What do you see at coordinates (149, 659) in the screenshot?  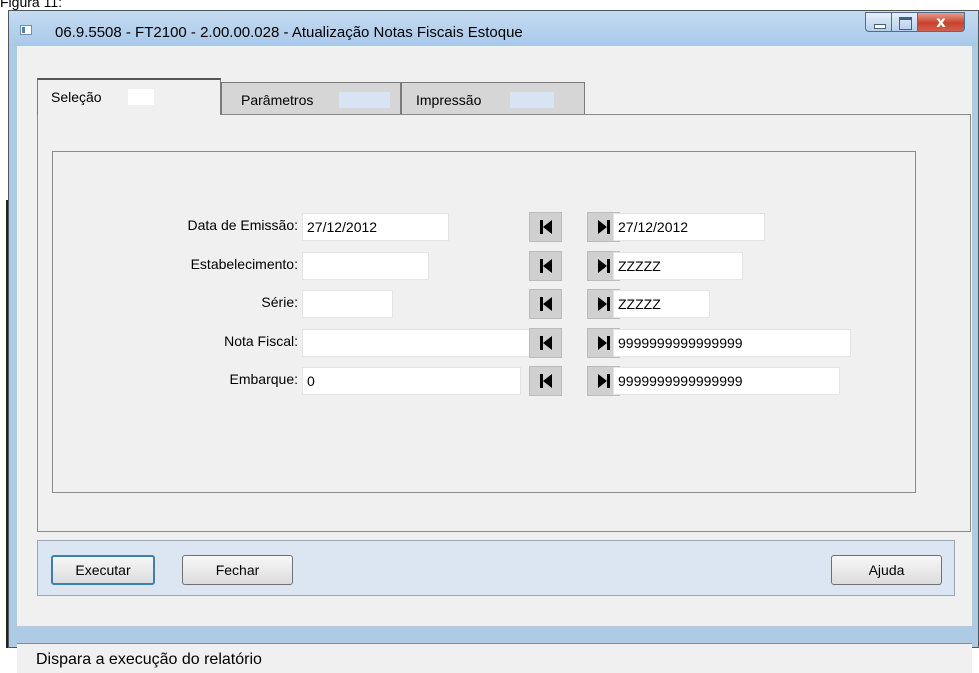 I see `status-text: Dispara a execução do relatório` at bounding box center [149, 659].